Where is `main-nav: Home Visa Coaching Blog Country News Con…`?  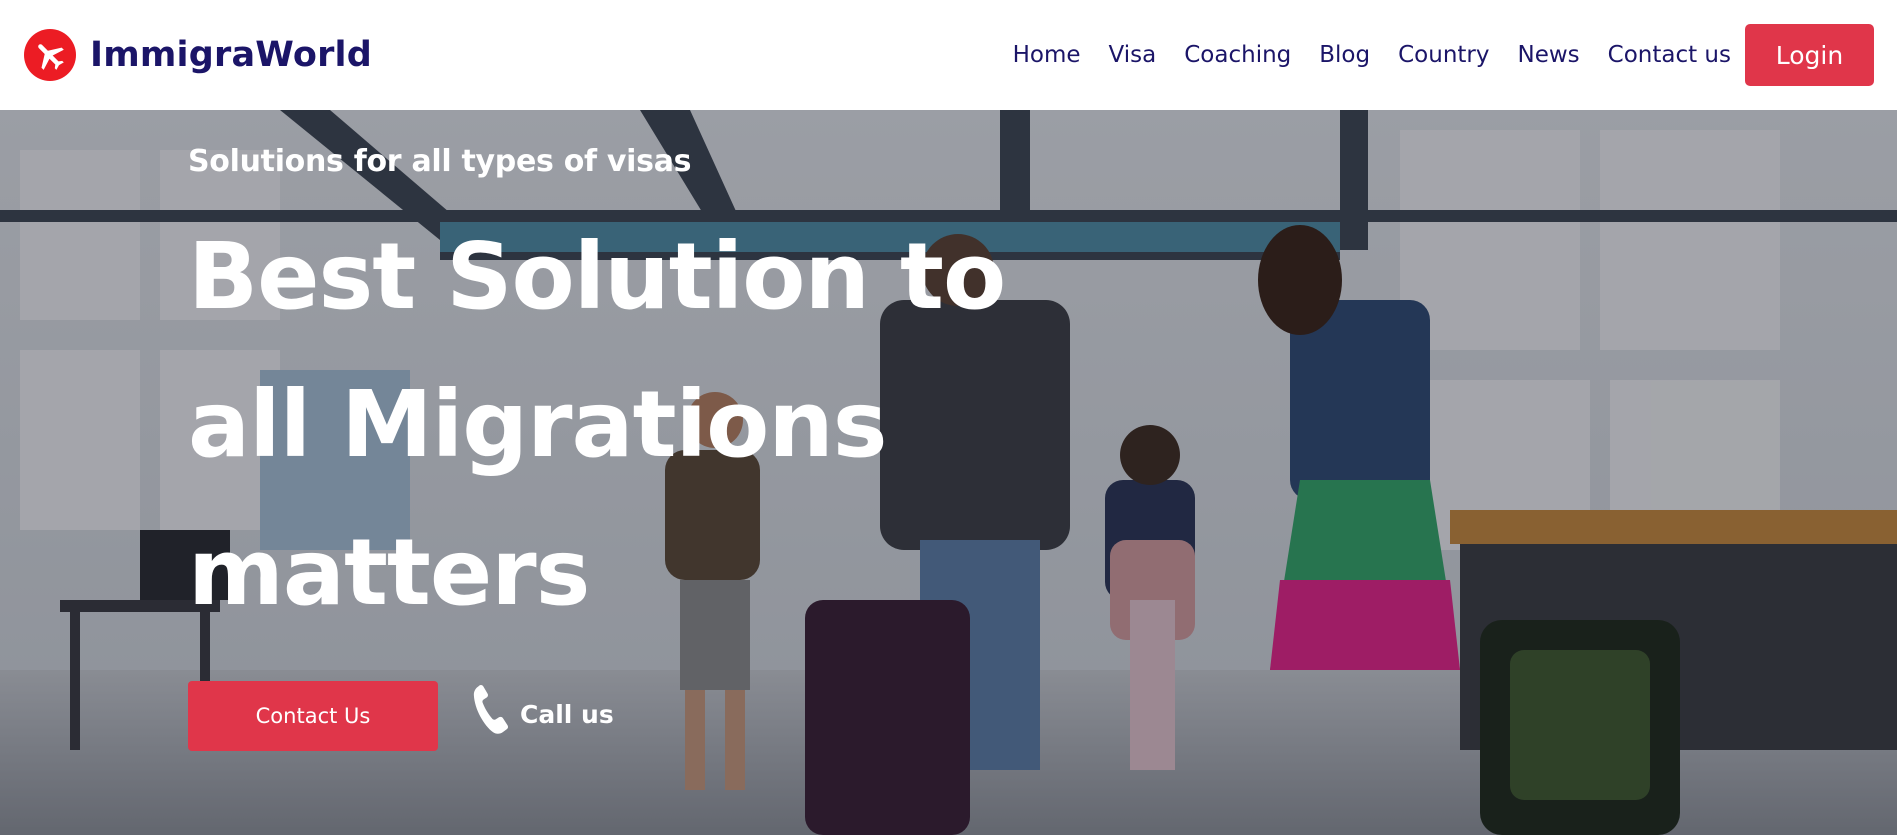 main-nav: Home Visa Coaching Blog Country News Con… is located at coordinates (1372, 55).